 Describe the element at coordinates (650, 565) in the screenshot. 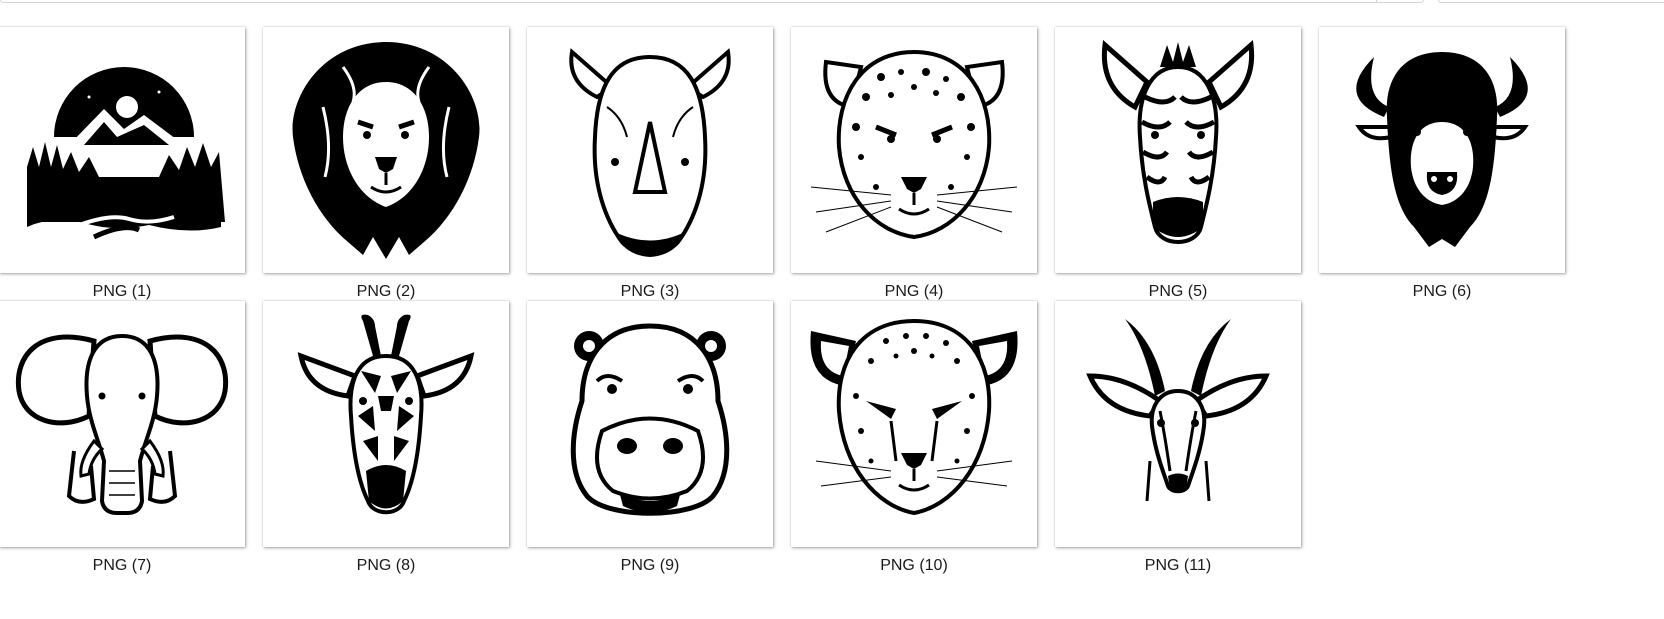

I see `file-name: PNG (9)` at that location.